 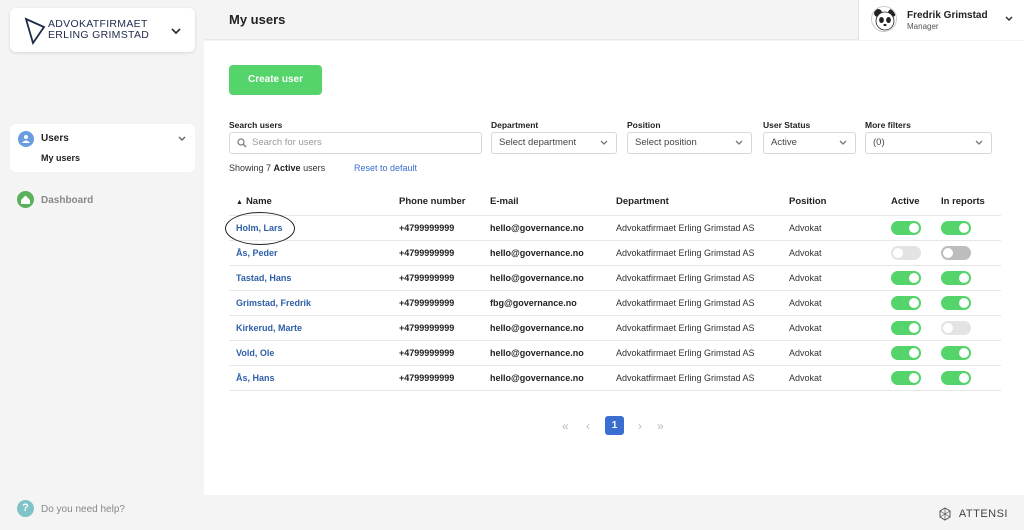 What do you see at coordinates (553, 352) in the screenshot?
I see `email-cell: hello@governance.no` at bounding box center [553, 352].